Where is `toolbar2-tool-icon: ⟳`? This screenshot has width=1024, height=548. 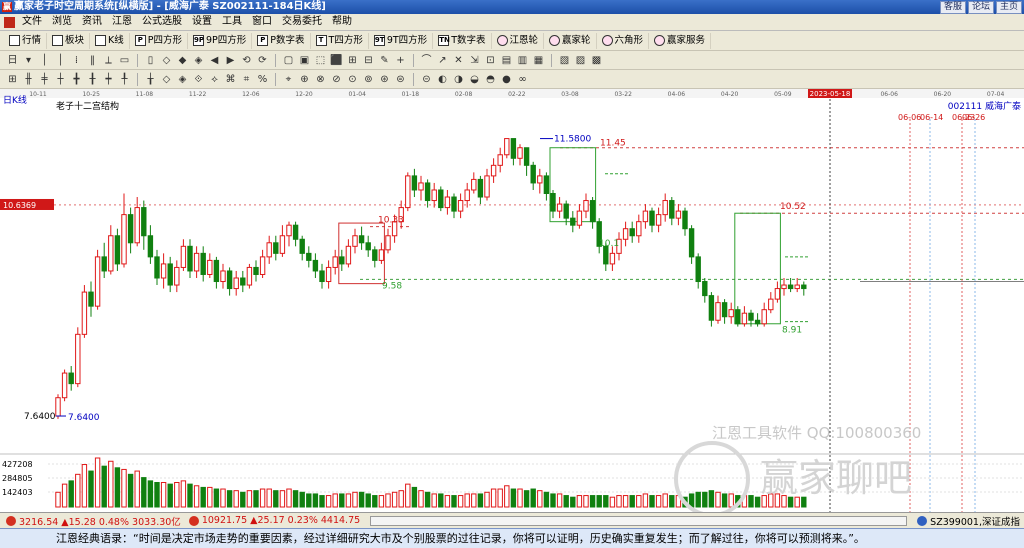
toolbar2-tool-icon: ⟳ is located at coordinates (262, 60).